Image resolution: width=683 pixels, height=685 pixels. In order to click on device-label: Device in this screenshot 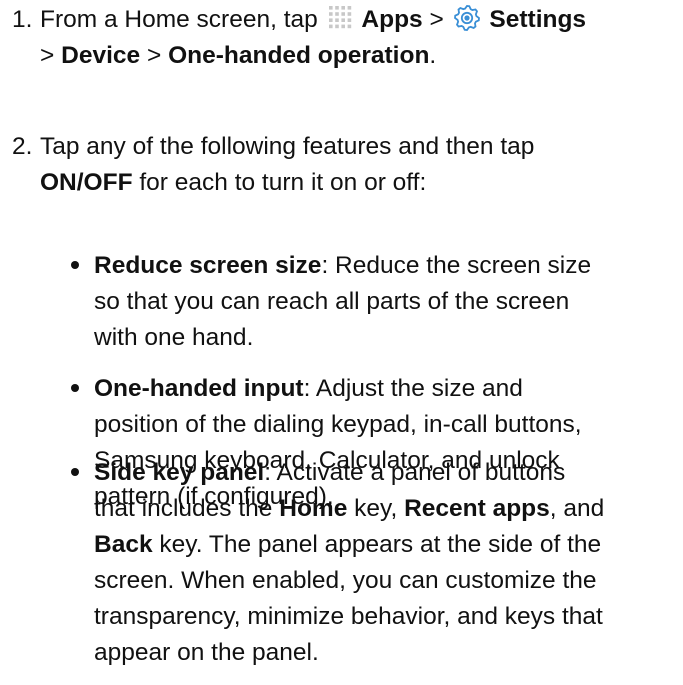, I will do `click(101, 55)`.